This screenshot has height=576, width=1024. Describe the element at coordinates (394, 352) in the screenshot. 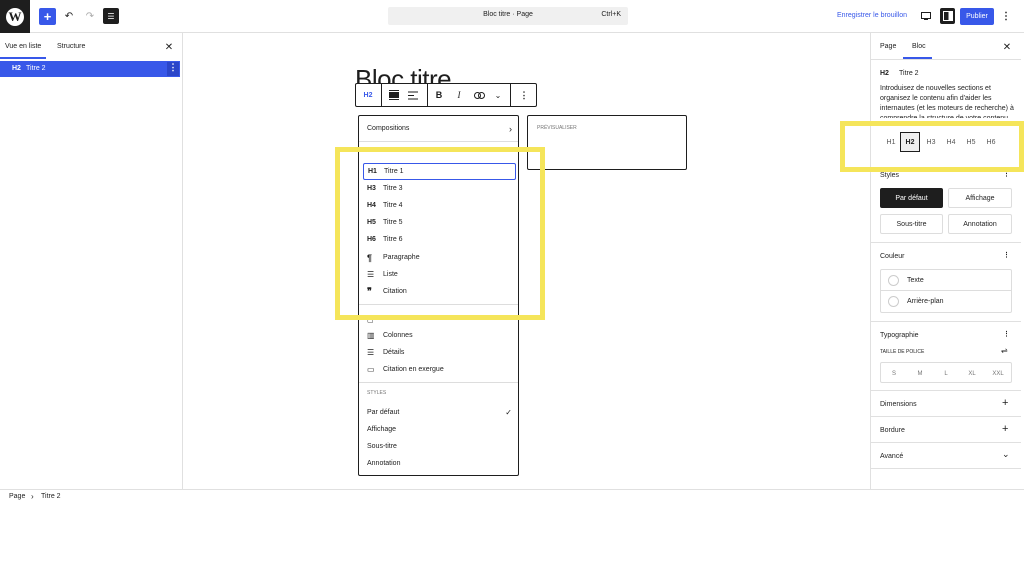

I see `menu-item-label: Détails` at that location.